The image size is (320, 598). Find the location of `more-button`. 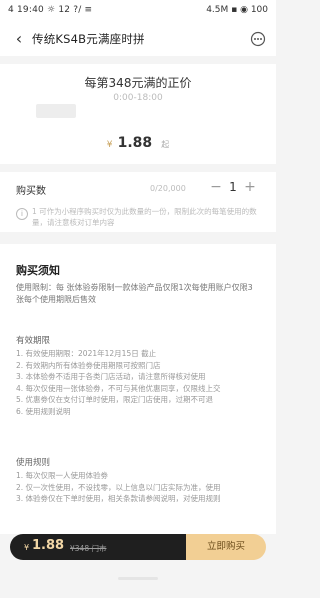

more-button is located at coordinates (258, 39).